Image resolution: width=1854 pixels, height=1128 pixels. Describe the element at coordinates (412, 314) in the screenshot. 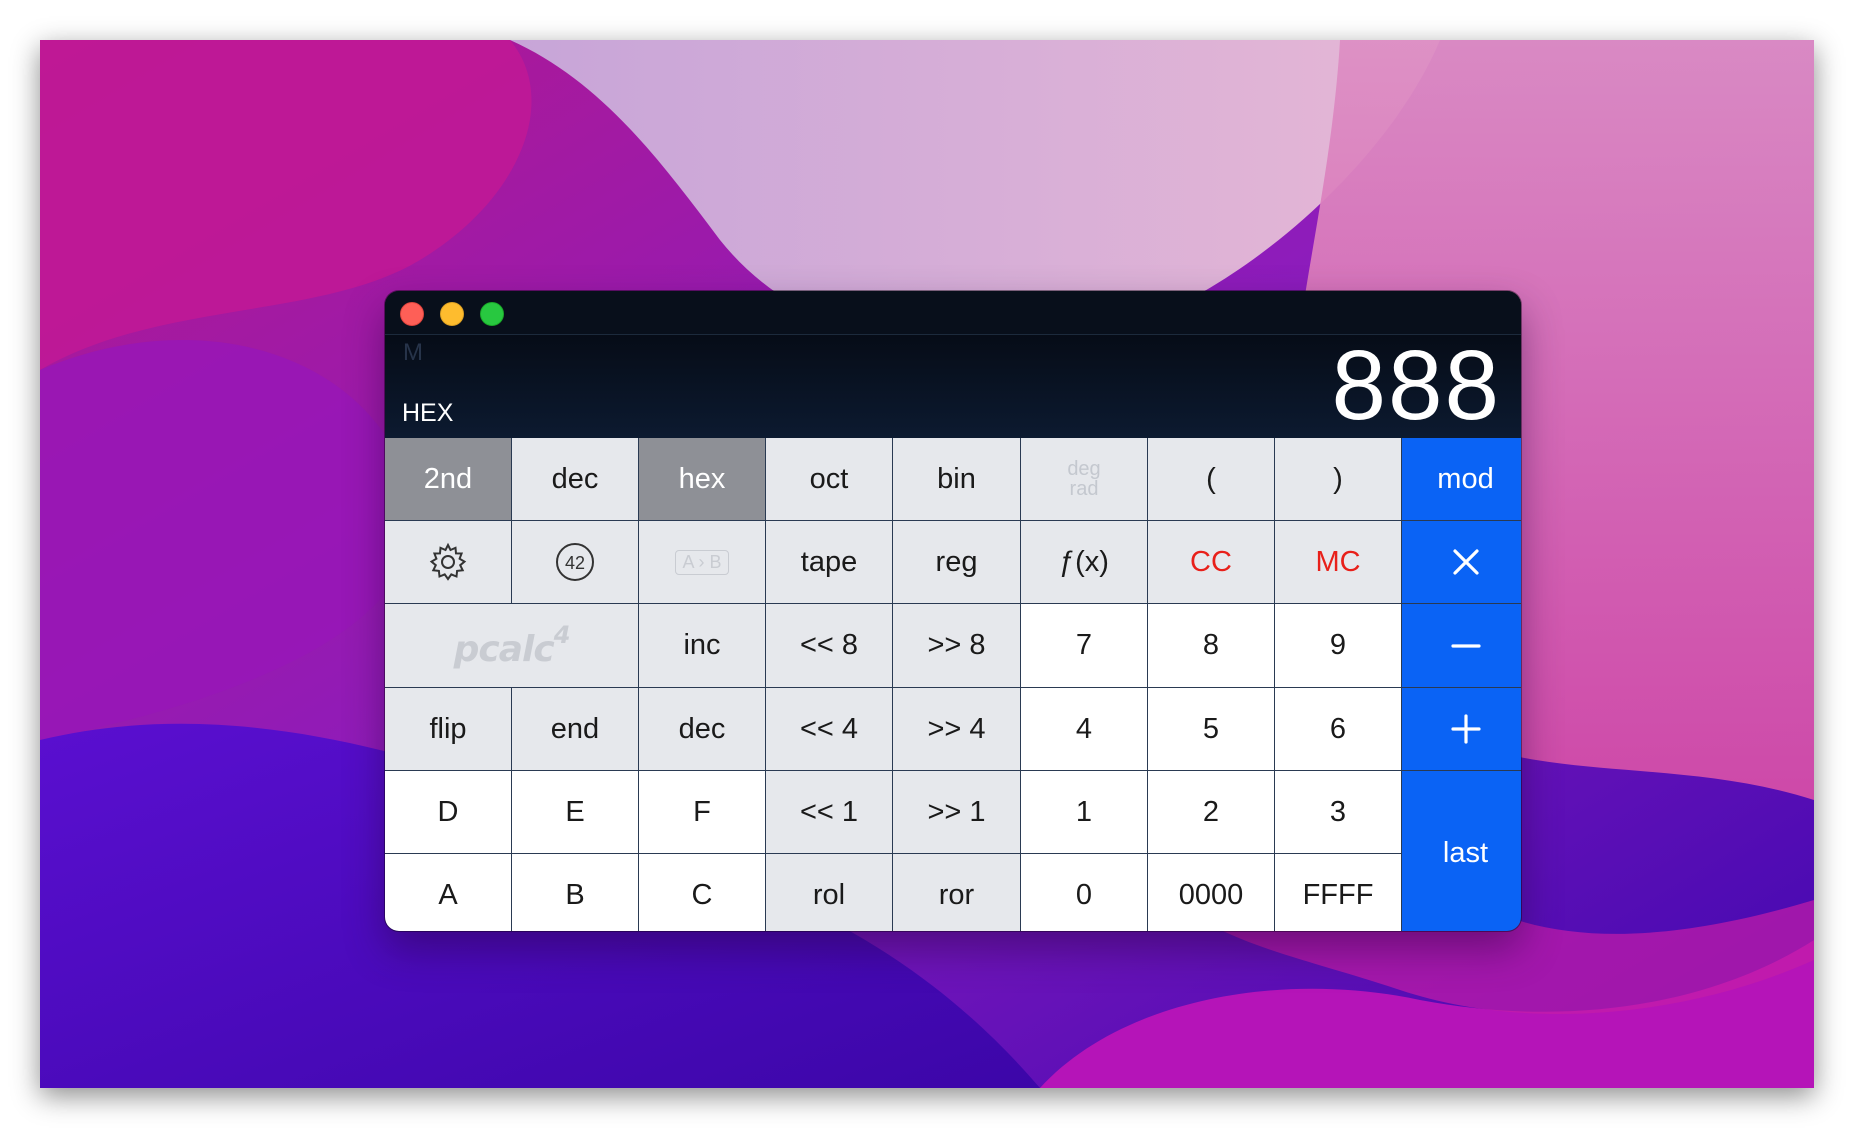

I see `close-window-button` at that location.